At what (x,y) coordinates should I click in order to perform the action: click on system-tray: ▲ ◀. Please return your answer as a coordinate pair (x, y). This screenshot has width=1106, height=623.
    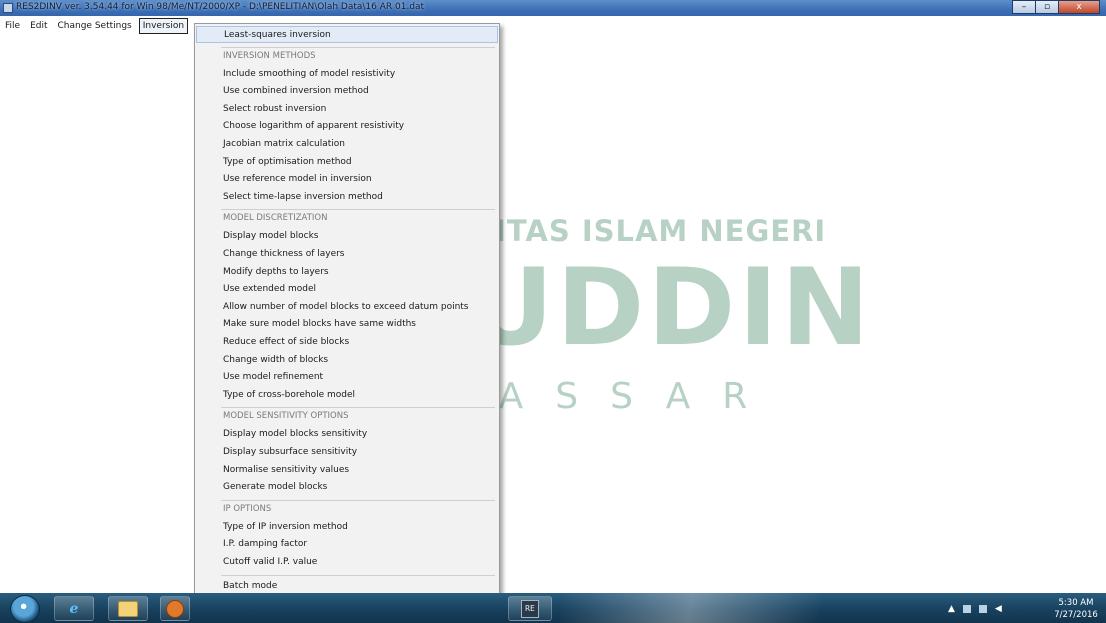
    Looking at the image, I should click on (979, 609).